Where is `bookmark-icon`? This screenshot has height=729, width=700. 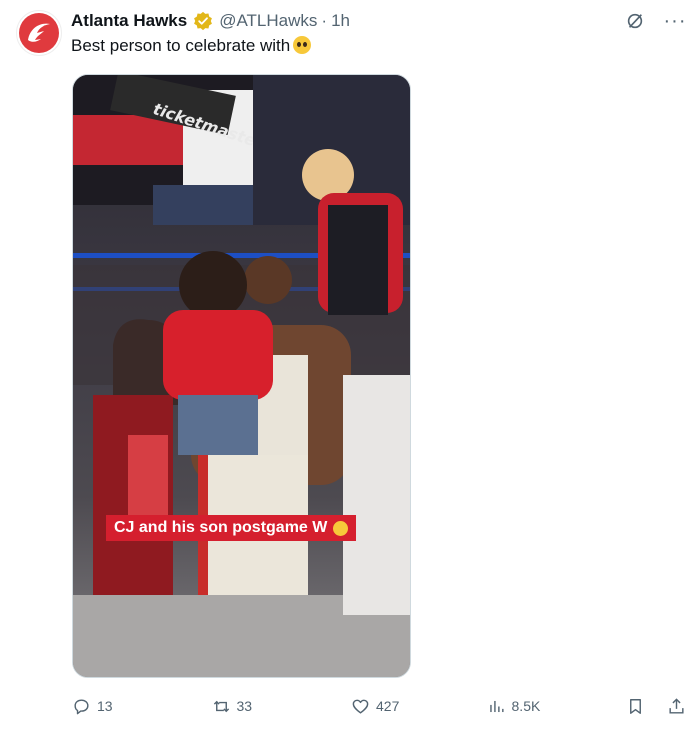
bookmark-icon is located at coordinates (635, 706).